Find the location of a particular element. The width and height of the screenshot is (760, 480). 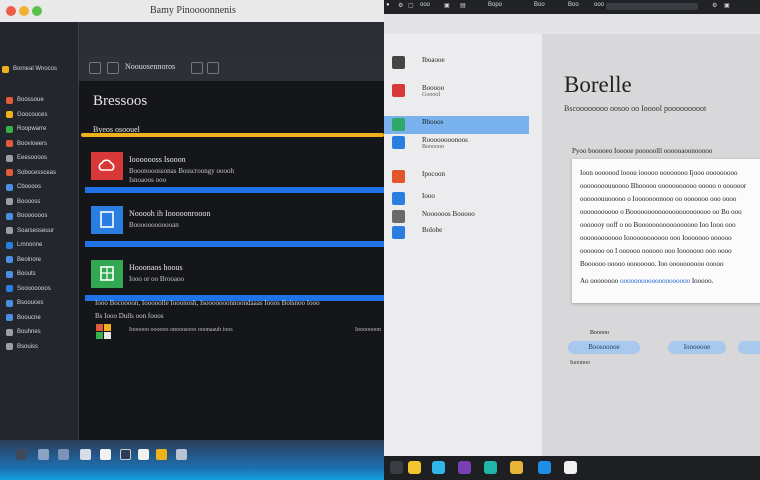

settings-icon: ⚙ is located at coordinates (714, 5).